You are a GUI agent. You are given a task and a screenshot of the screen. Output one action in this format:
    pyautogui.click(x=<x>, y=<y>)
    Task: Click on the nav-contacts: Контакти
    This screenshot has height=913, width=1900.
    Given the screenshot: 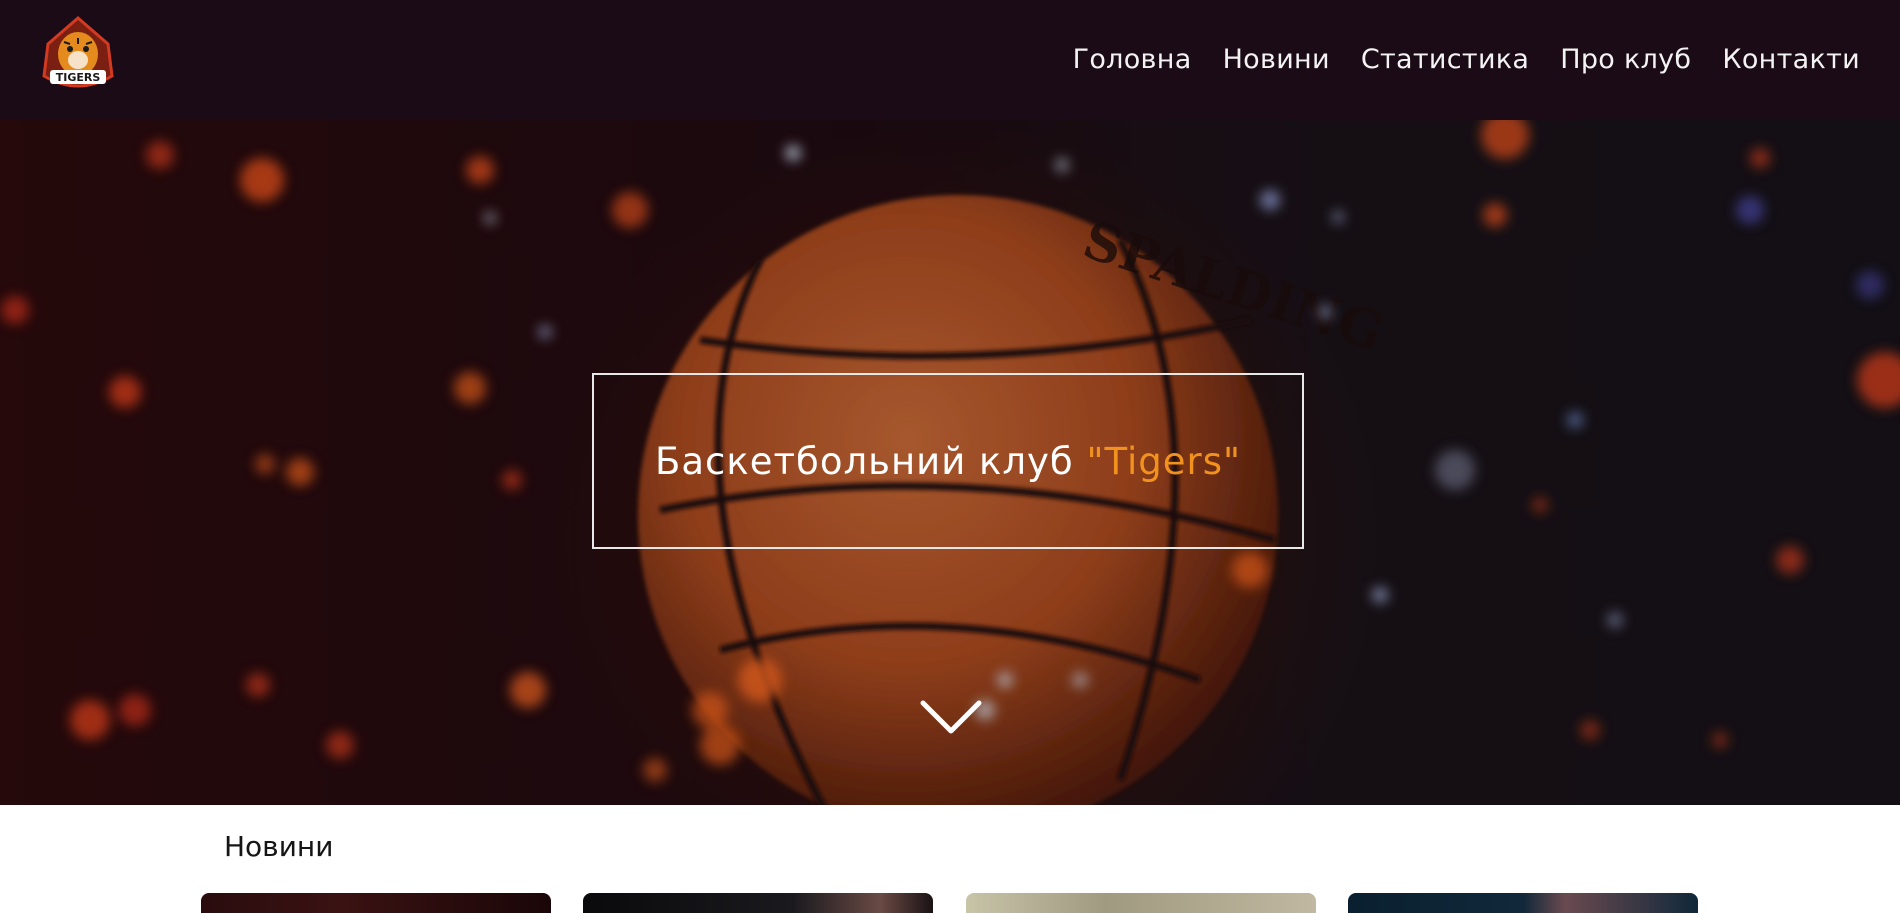 What is the action you would take?
    pyautogui.click(x=1791, y=60)
    